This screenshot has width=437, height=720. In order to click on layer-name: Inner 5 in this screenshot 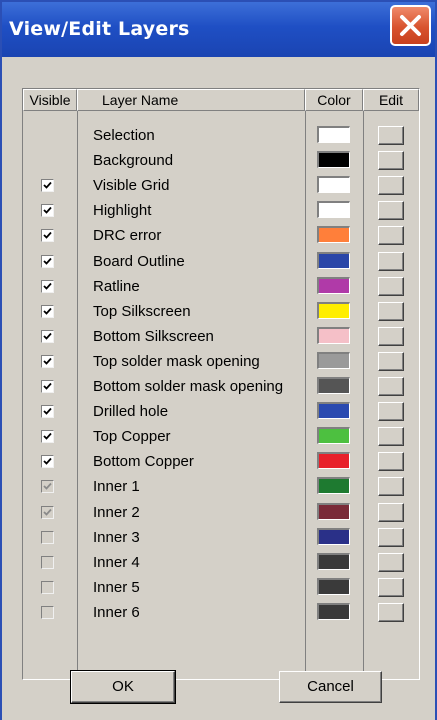, I will do `click(116, 587)`.